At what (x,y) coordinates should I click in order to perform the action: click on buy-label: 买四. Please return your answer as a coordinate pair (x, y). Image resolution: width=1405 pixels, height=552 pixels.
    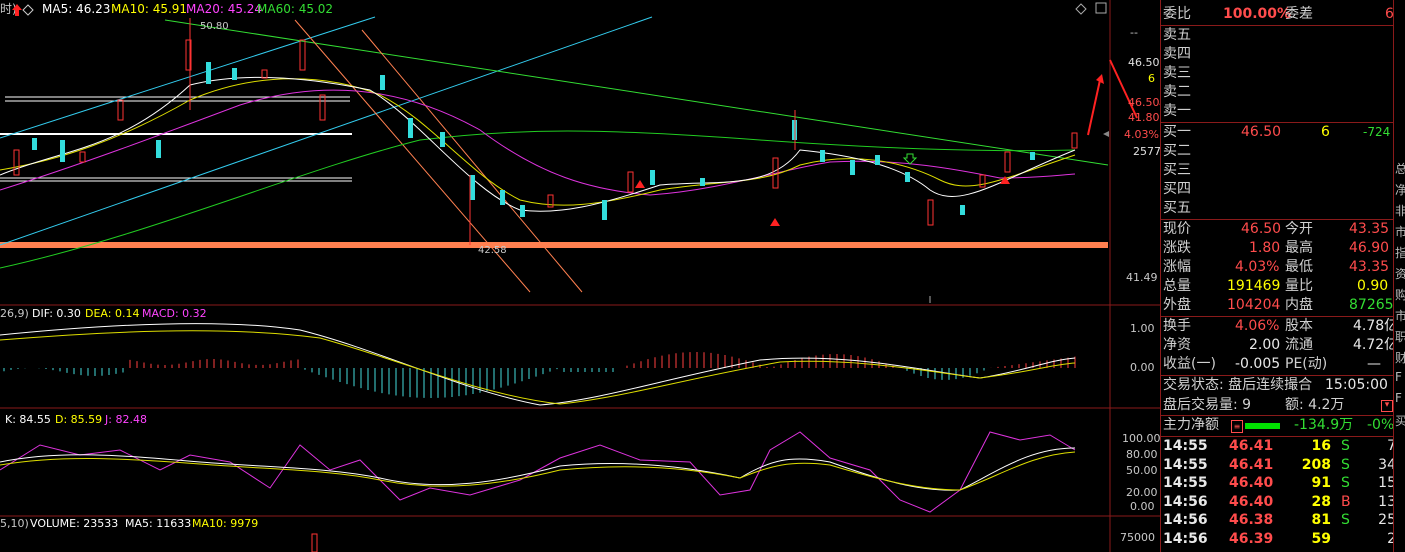
    Looking at the image, I should click on (1177, 189).